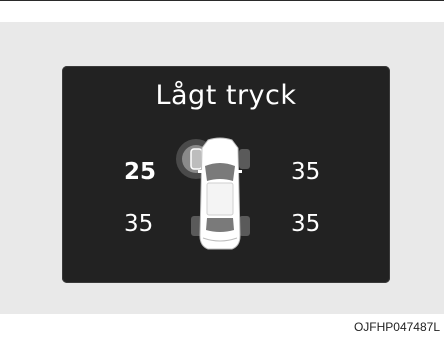 The height and width of the screenshot is (341, 444). Describe the element at coordinates (244, 159) in the screenshot. I see `front-right-wheel` at that location.